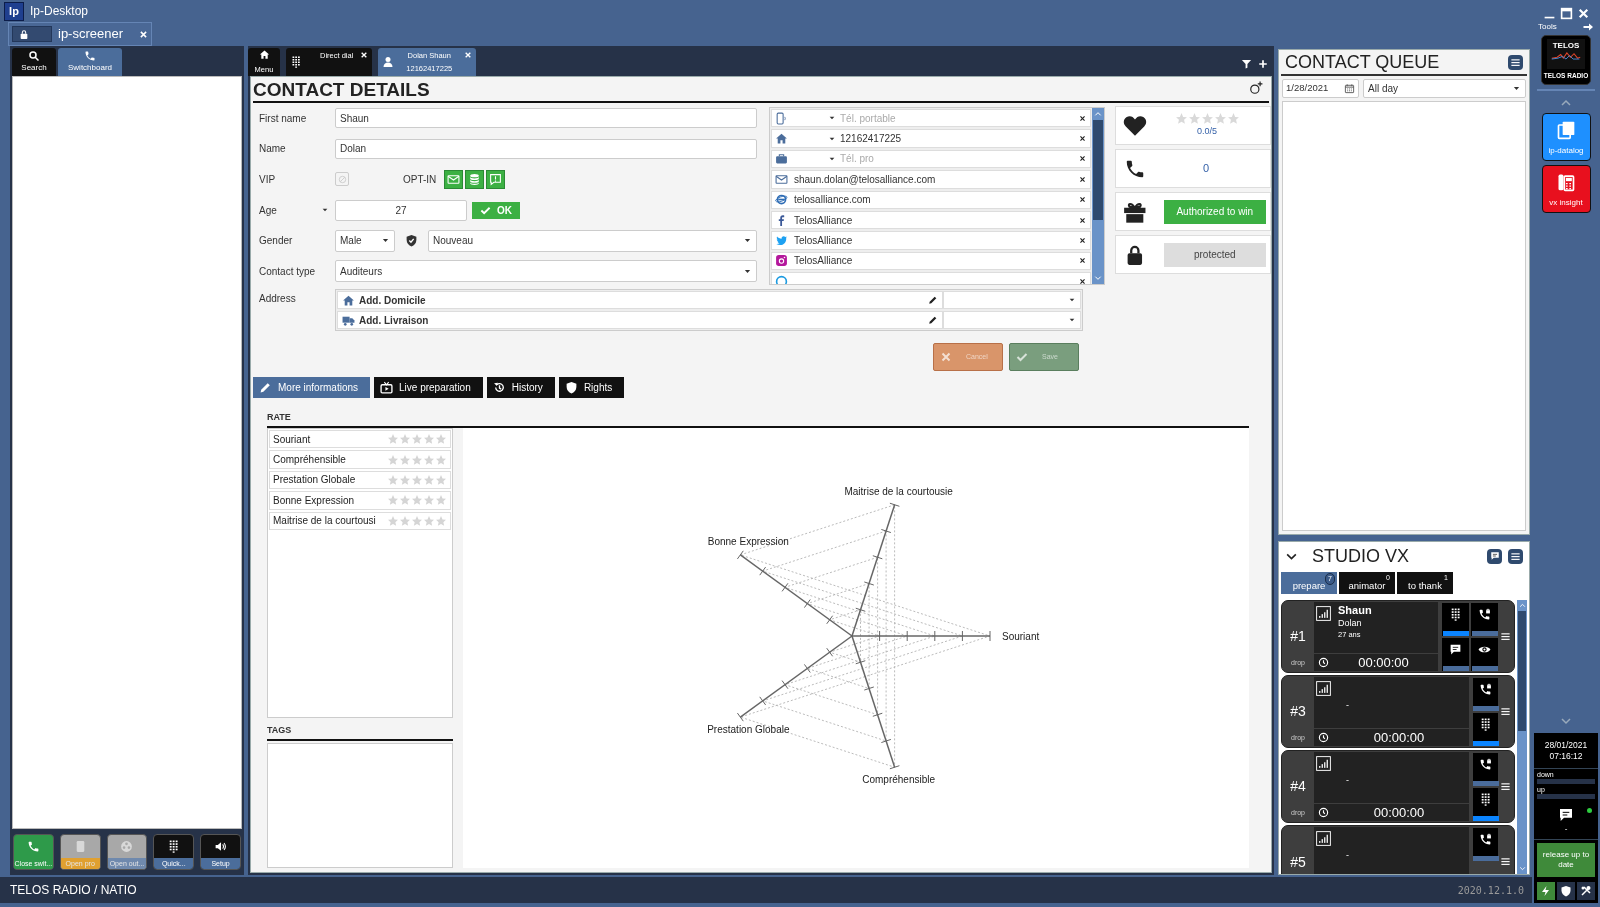  I want to click on window-title: Ip-Desktop, so click(59, 11).